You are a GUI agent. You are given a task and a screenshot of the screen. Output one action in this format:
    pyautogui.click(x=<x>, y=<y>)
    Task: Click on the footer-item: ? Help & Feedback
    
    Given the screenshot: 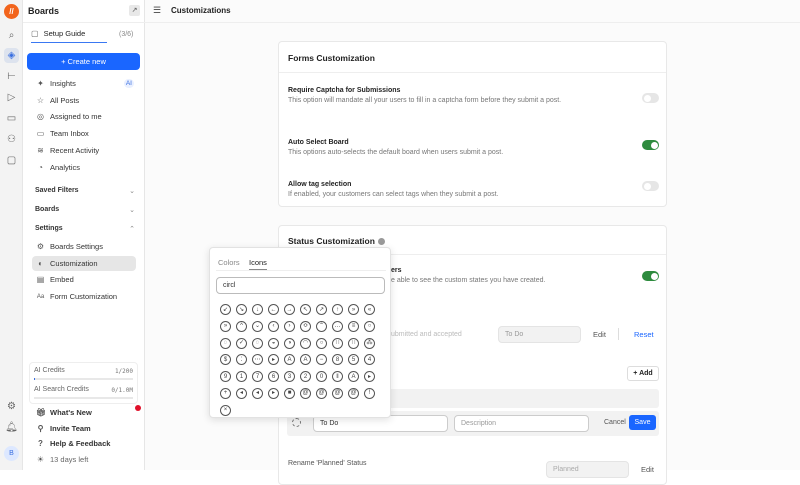 What is the action you would take?
    pyautogui.click(x=84, y=443)
    